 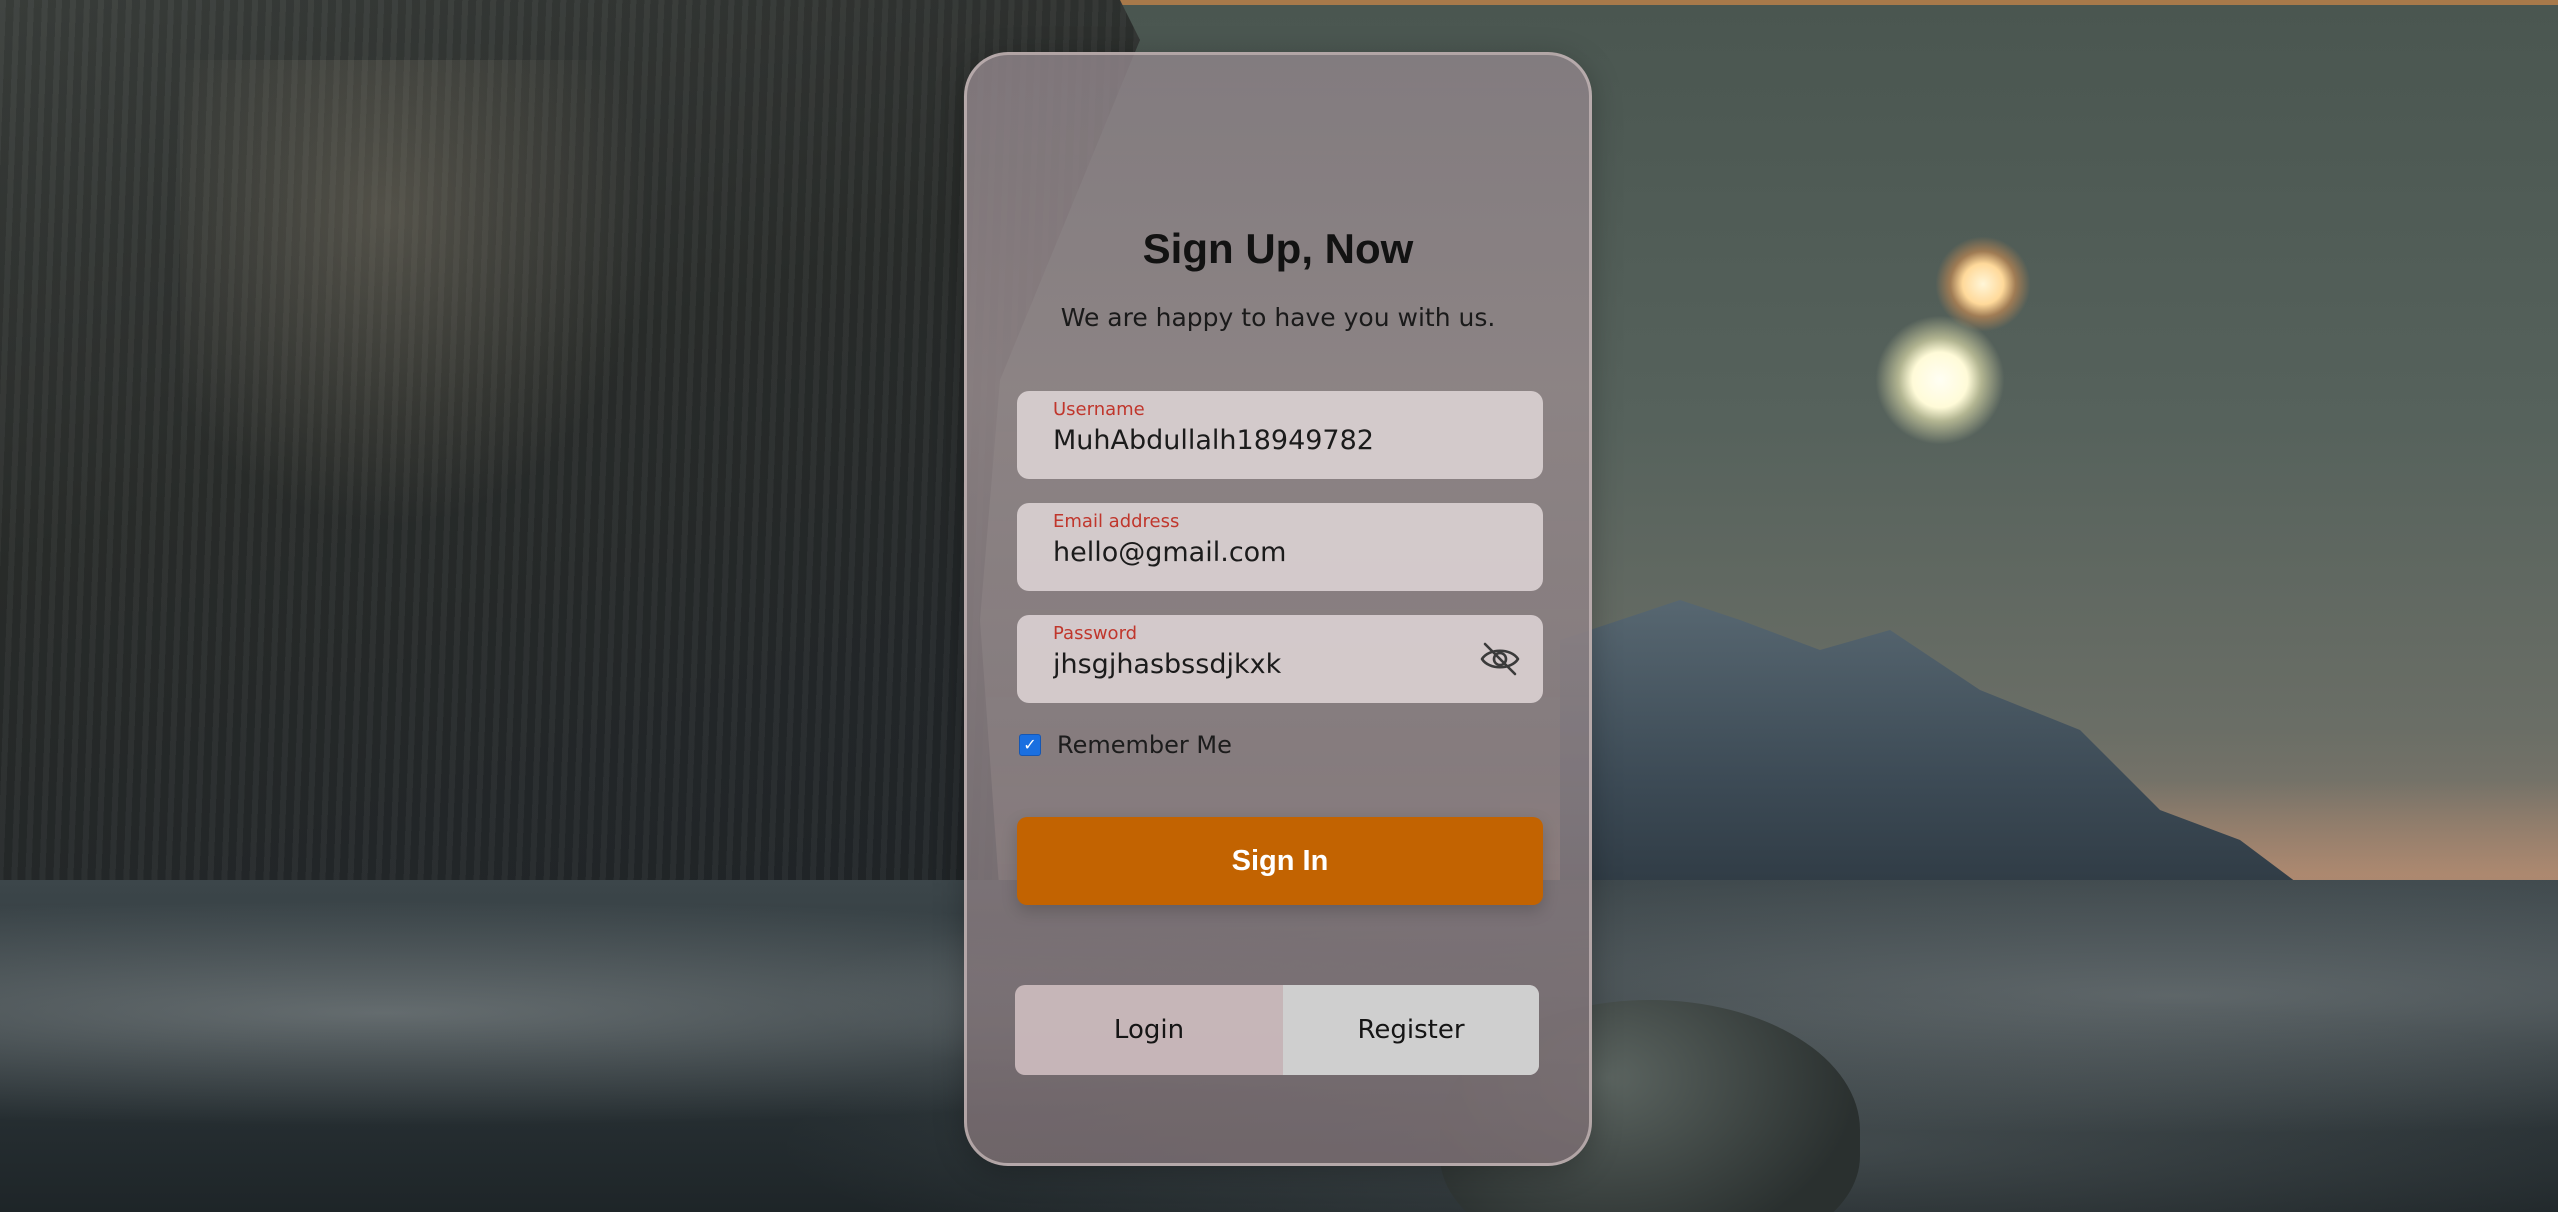 What do you see at coordinates (1278, 317) in the screenshot?
I see `form-subtitle: We are happy to have you with us.` at bounding box center [1278, 317].